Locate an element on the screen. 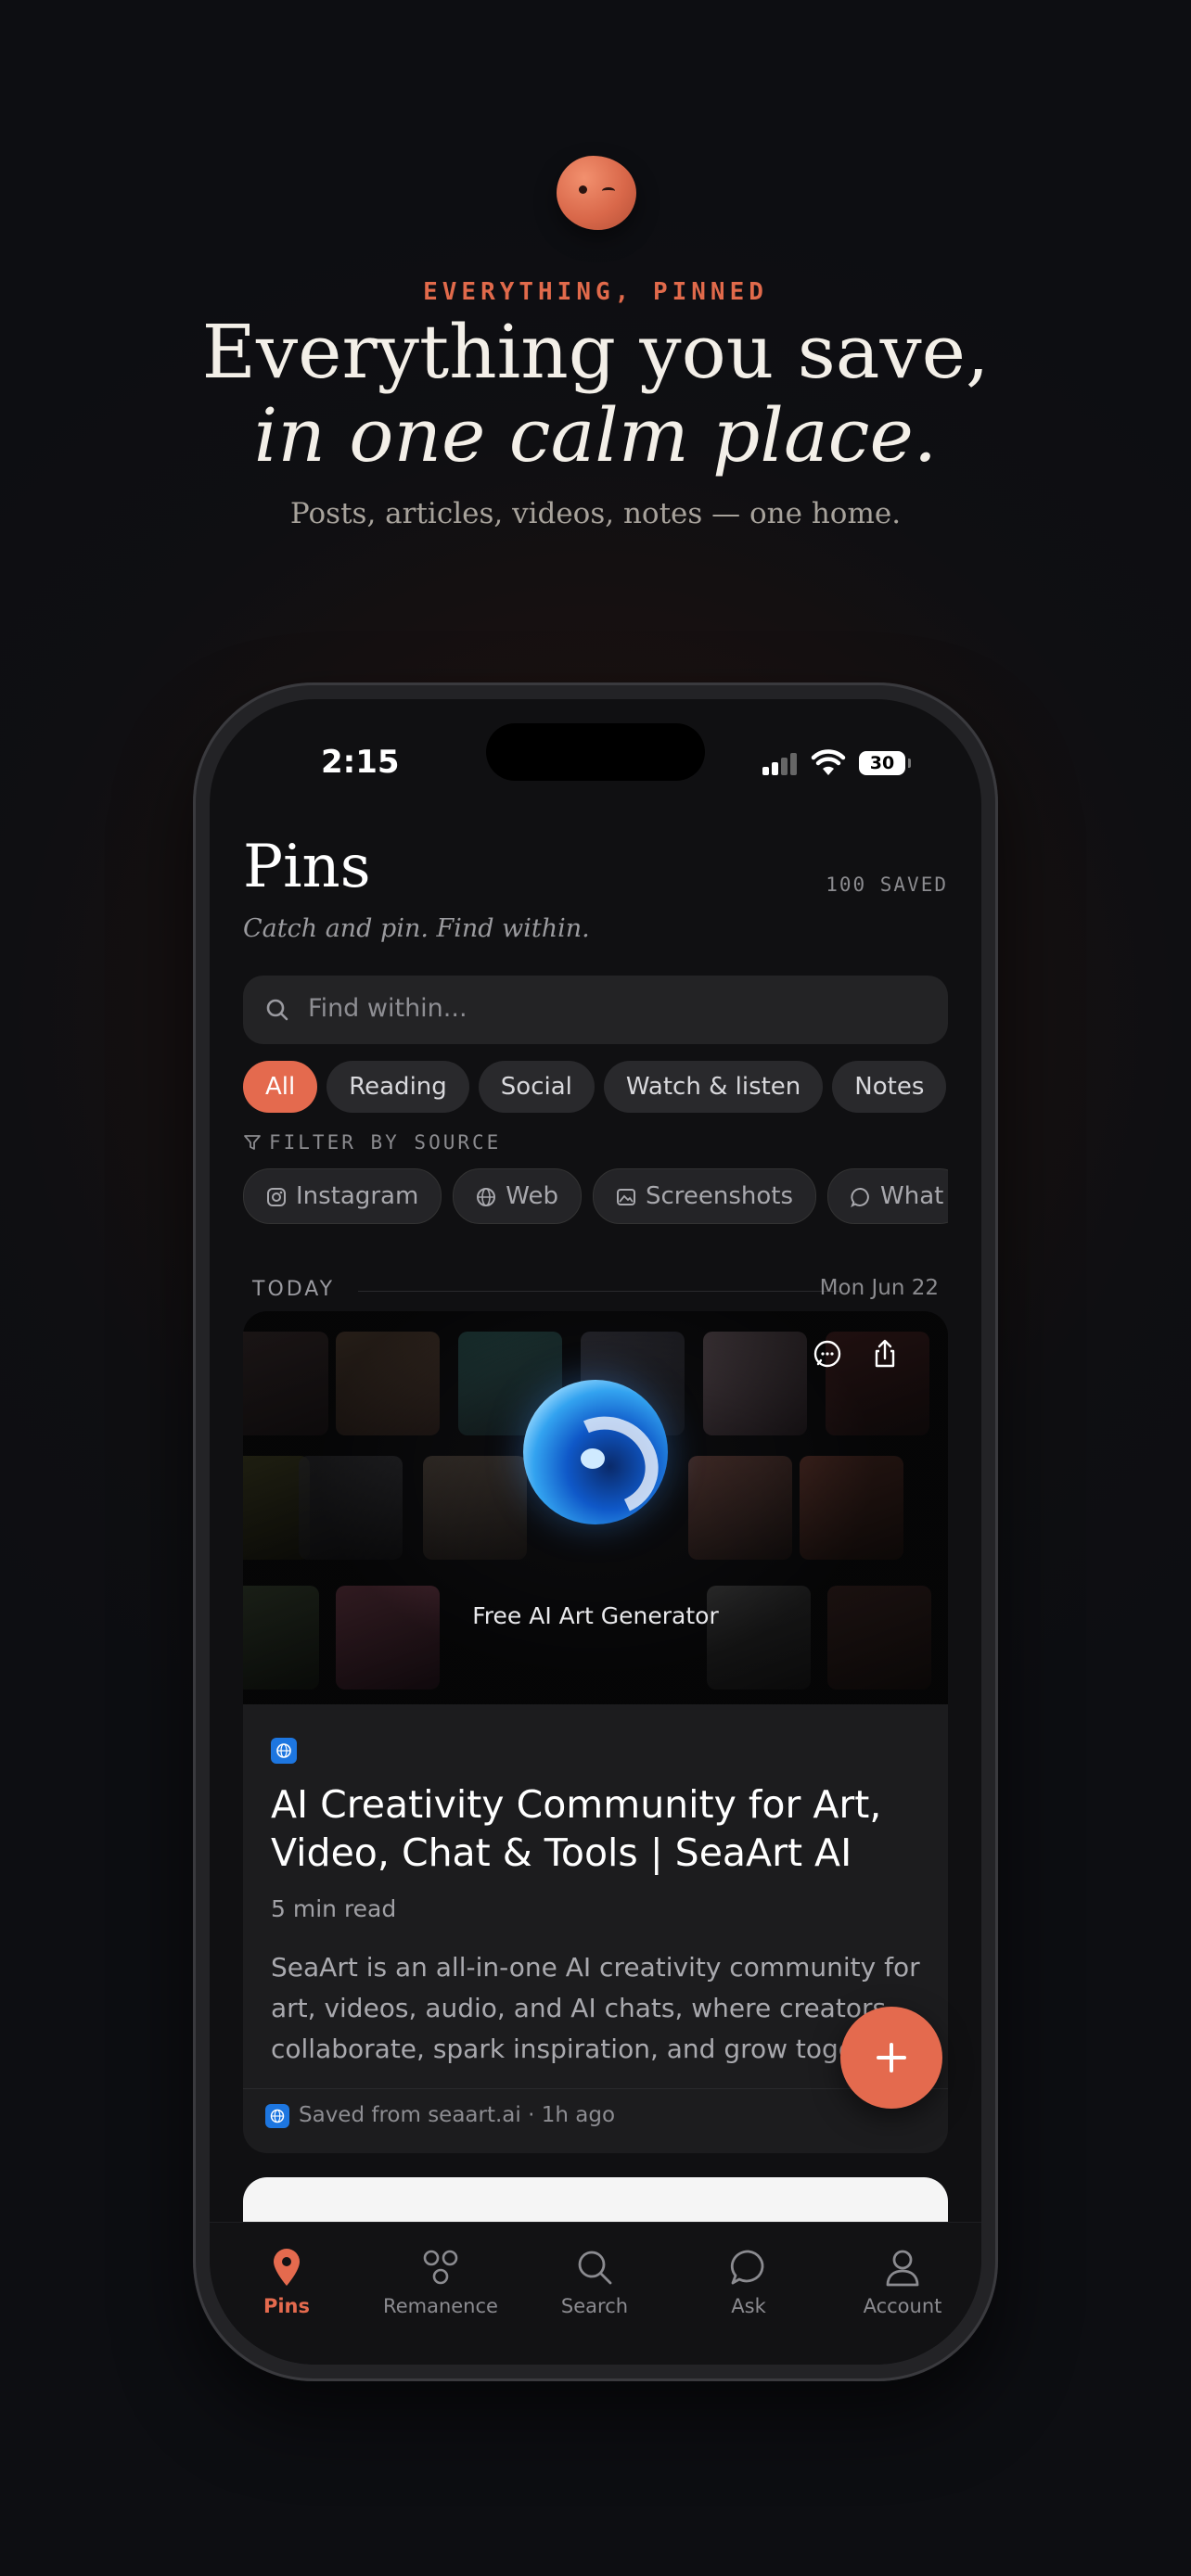 This screenshot has height=2576, width=1191. plus-icon is located at coordinates (892, 2057).